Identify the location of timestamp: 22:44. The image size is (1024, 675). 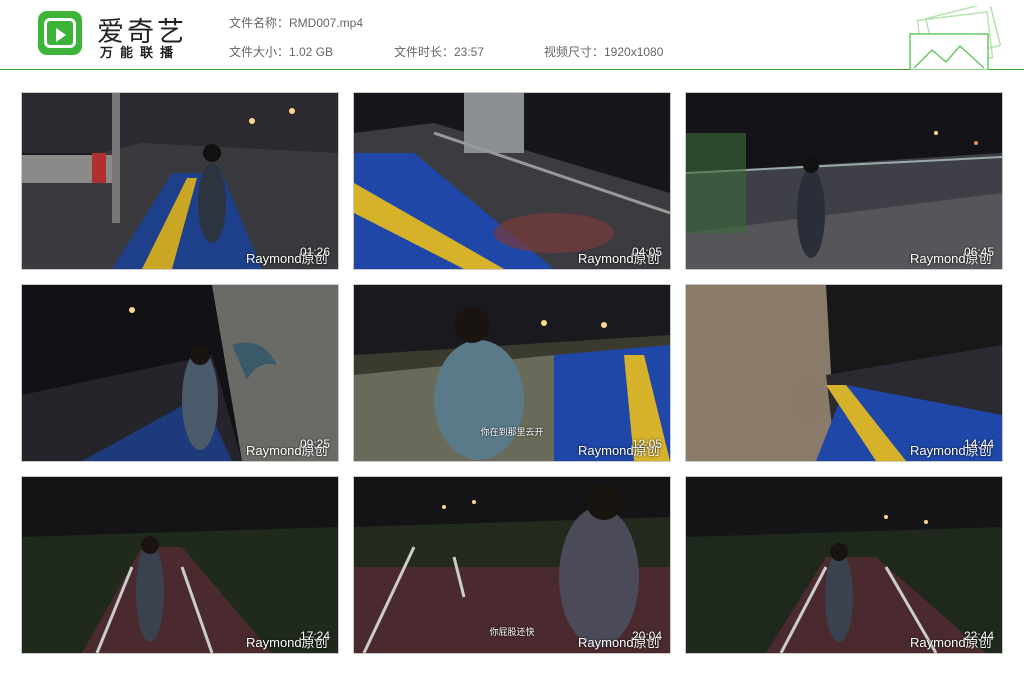
(978, 636).